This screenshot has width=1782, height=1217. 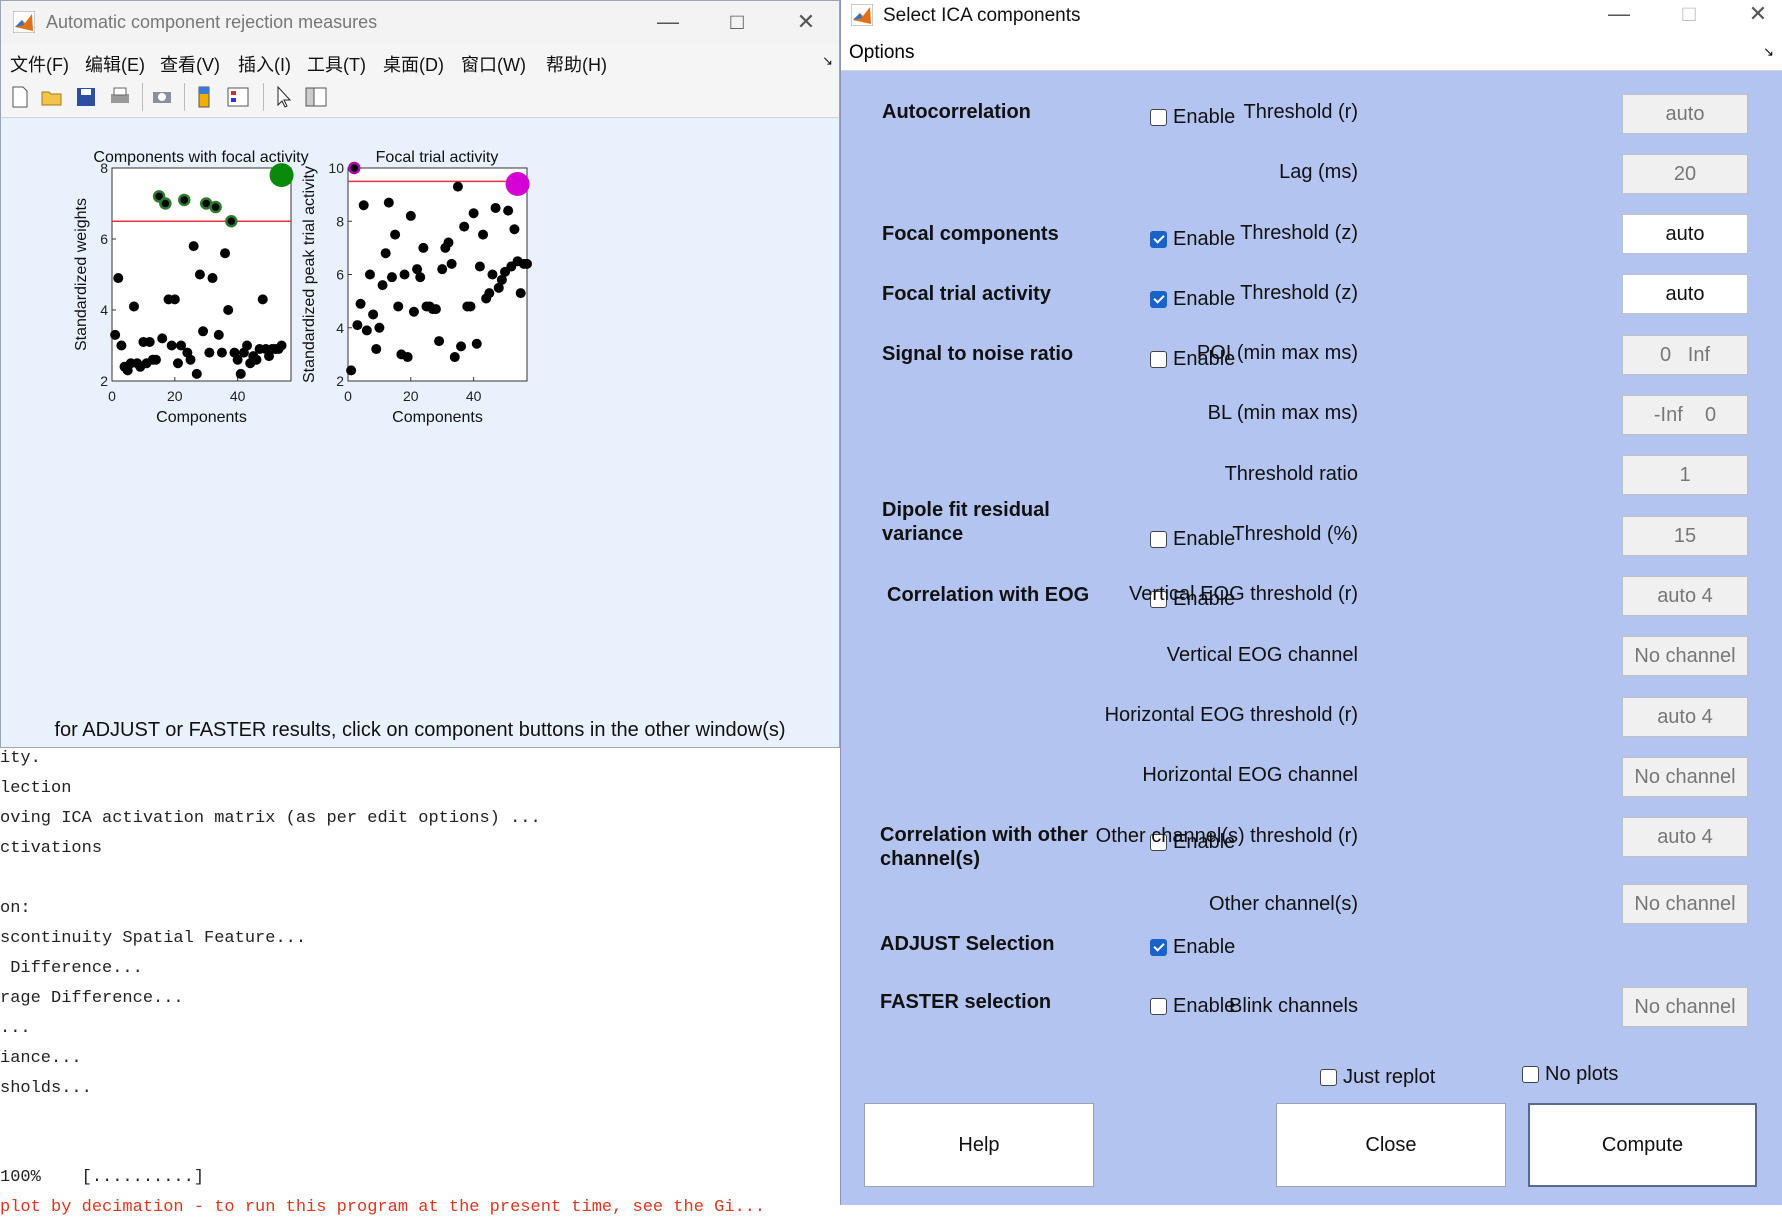 I want to click on no-plots-label: No plots, so click(x=1582, y=1074).